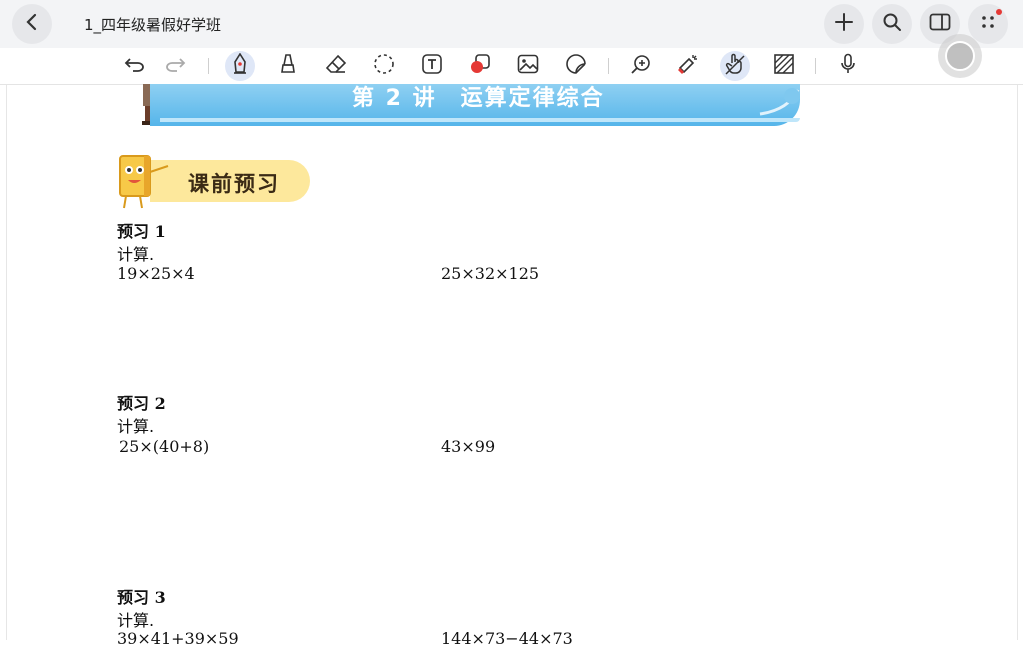 This screenshot has width=1023, height=648. I want to click on zoom-in-icon, so click(641, 66).